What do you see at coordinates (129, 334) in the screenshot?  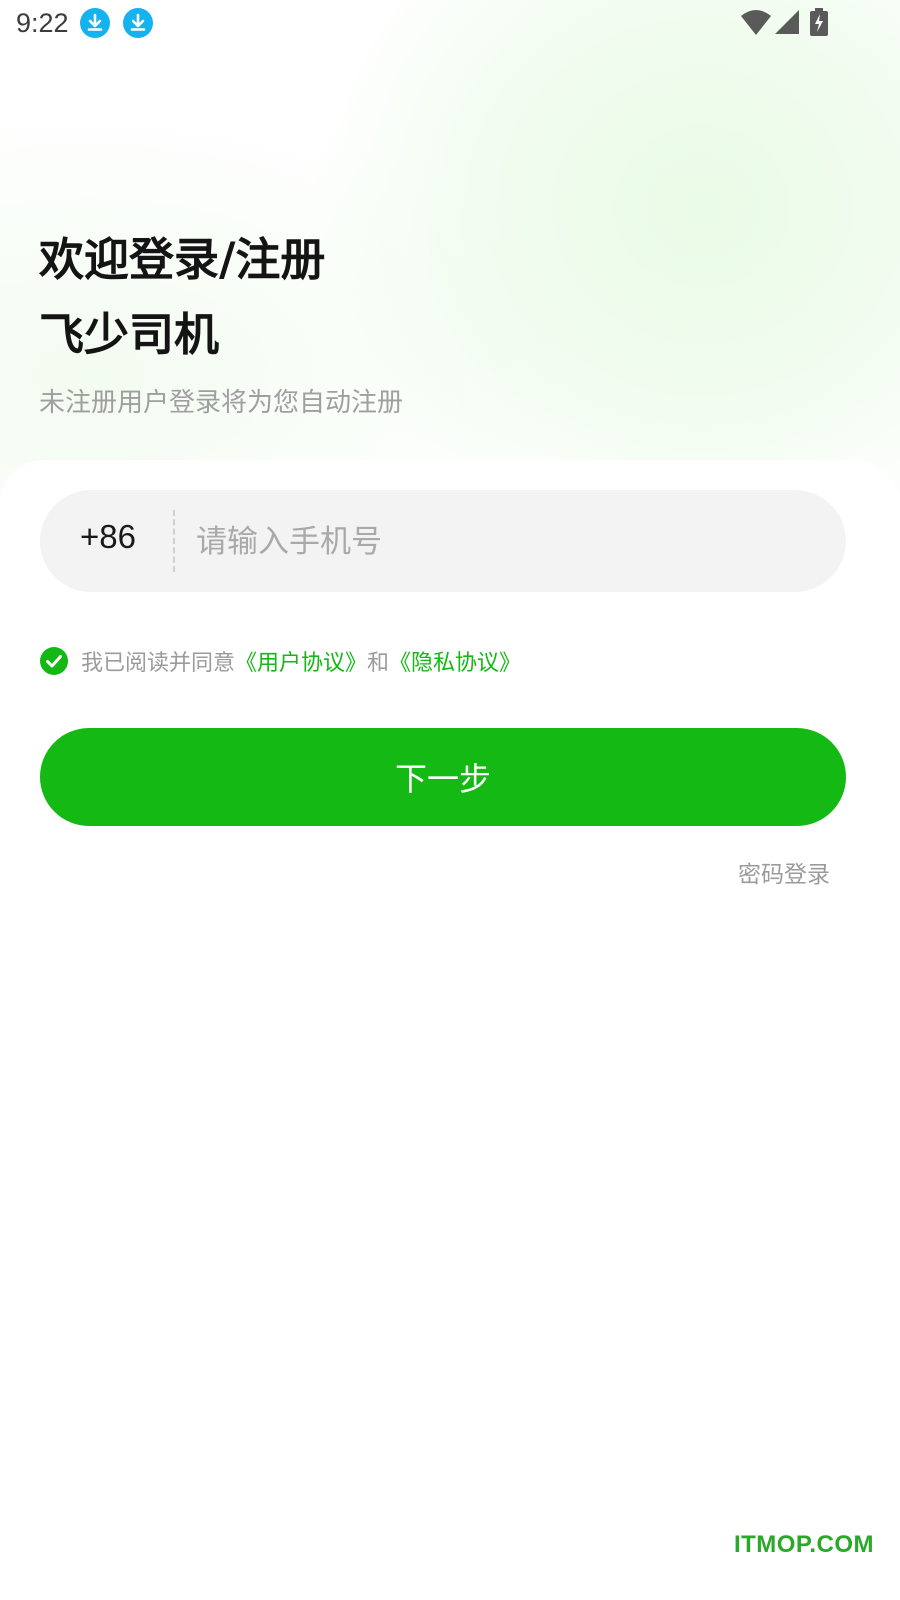 I see `app-name: 飞少司机` at bounding box center [129, 334].